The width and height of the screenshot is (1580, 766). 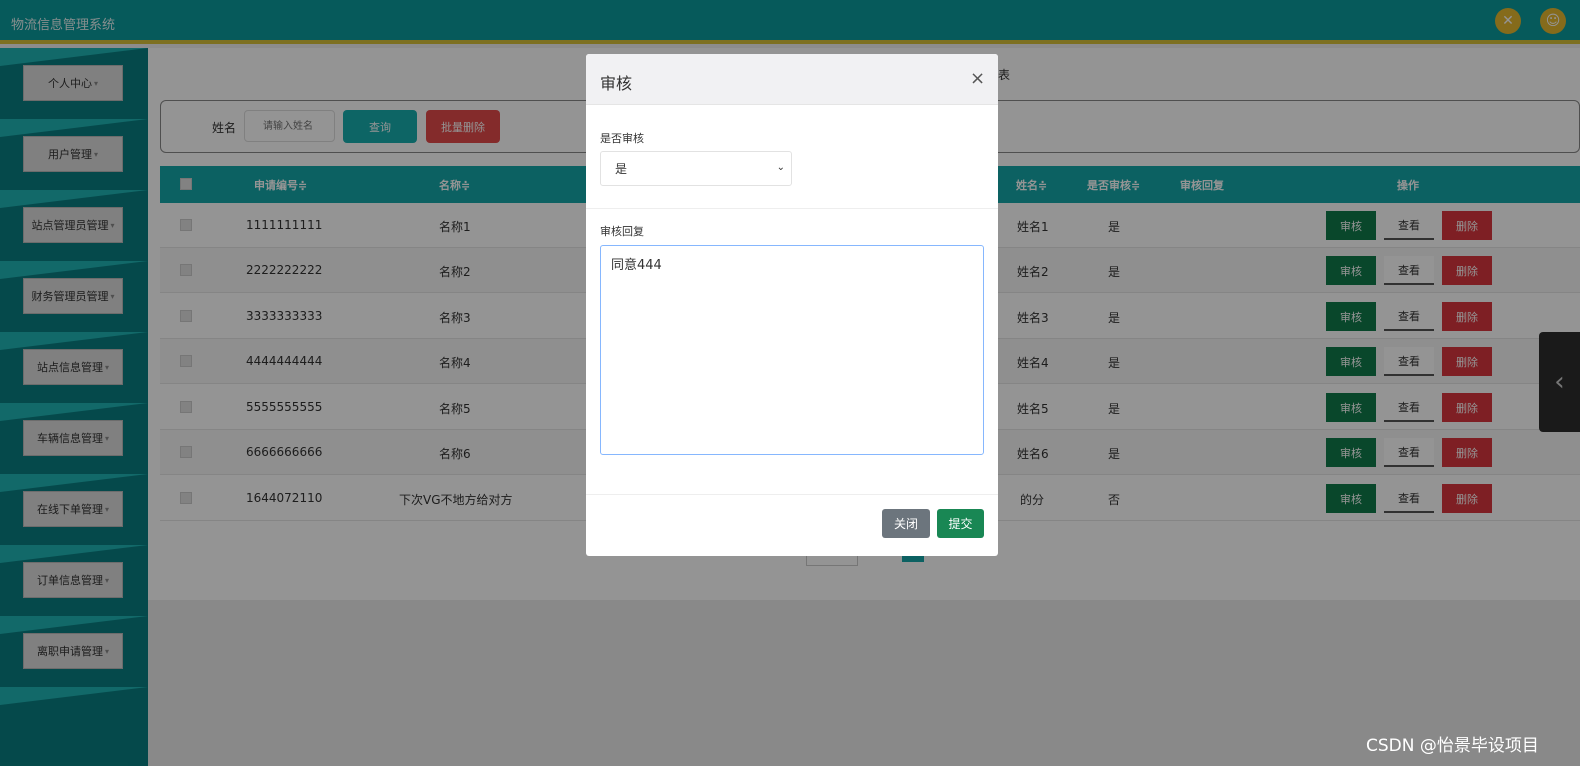 I want to click on audit-status-select: 是 ⌄, so click(x=696, y=168).